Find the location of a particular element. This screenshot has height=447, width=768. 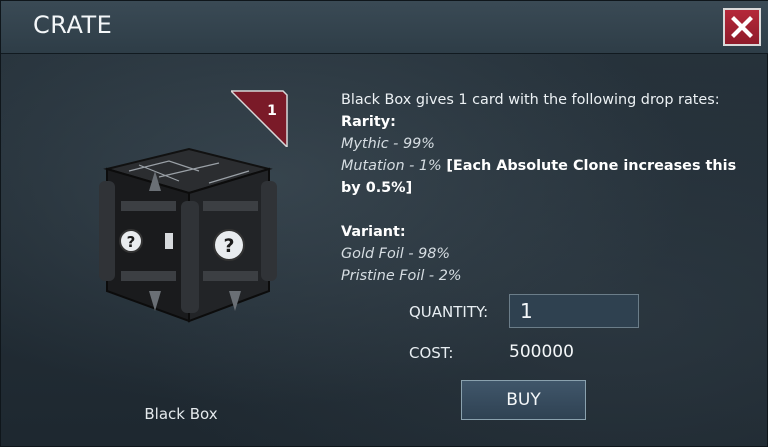

quantity-label: QUANTITY: is located at coordinates (449, 312).